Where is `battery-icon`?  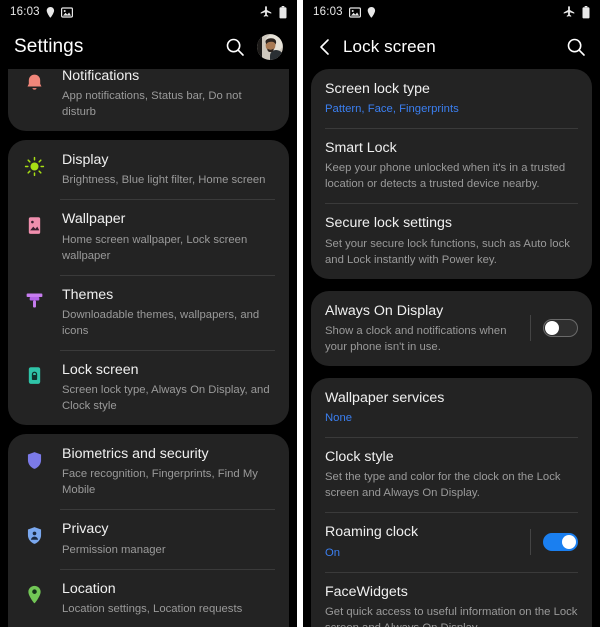 battery-icon is located at coordinates (283, 12).